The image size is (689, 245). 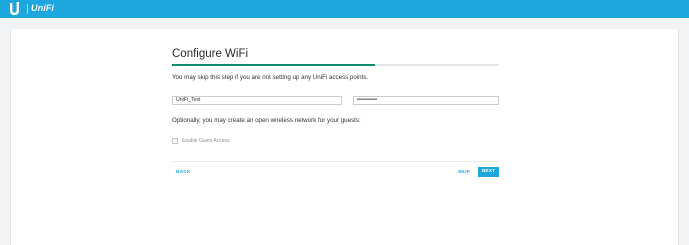 I want to click on wizard-progress-fill, so click(x=273, y=65).